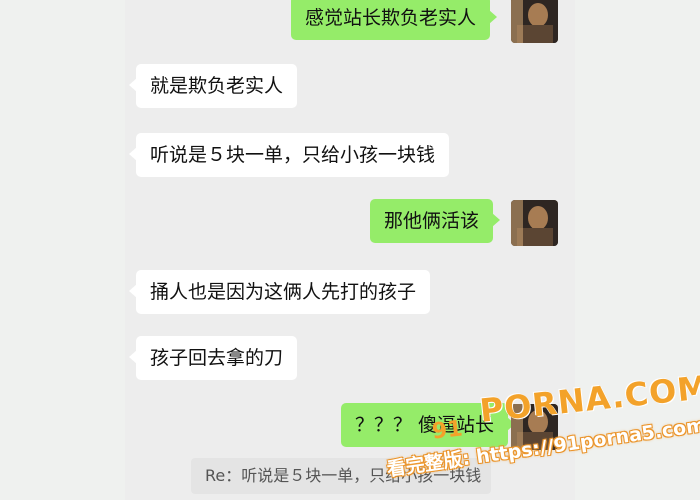 Image resolution: width=700 pixels, height=500 pixels. Describe the element at coordinates (447, 430) in the screenshot. I see `watermark-logo-prefix: 91` at that location.